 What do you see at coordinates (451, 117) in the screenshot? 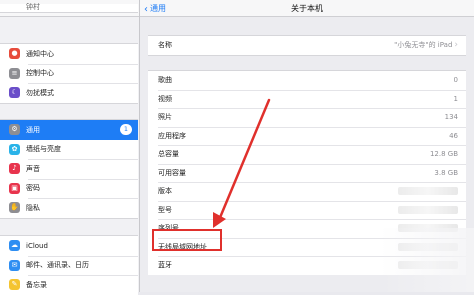
I see `info-value: 134` at bounding box center [451, 117].